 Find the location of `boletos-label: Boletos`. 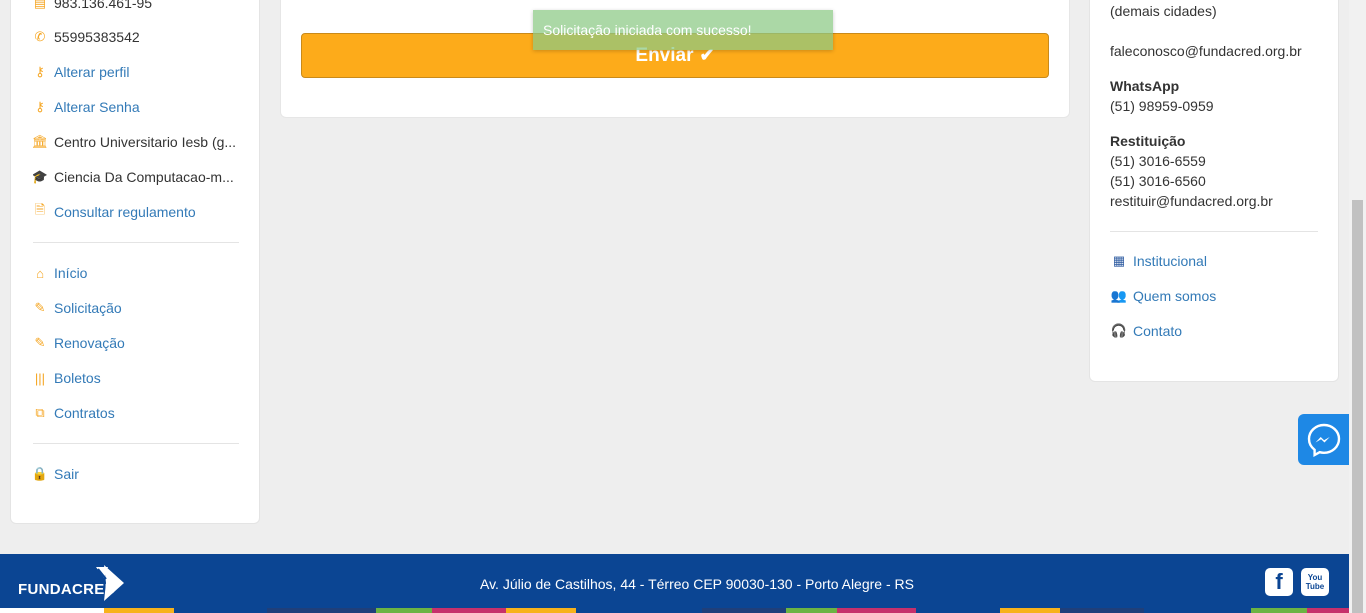

boletos-label: Boletos is located at coordinates (77, 378).